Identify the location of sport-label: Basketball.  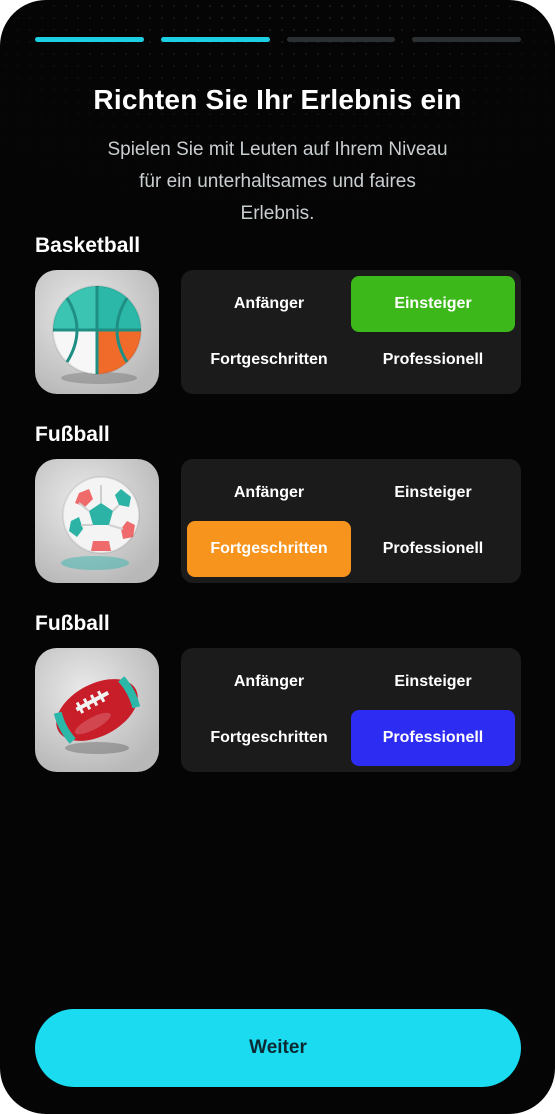
(88, 245).